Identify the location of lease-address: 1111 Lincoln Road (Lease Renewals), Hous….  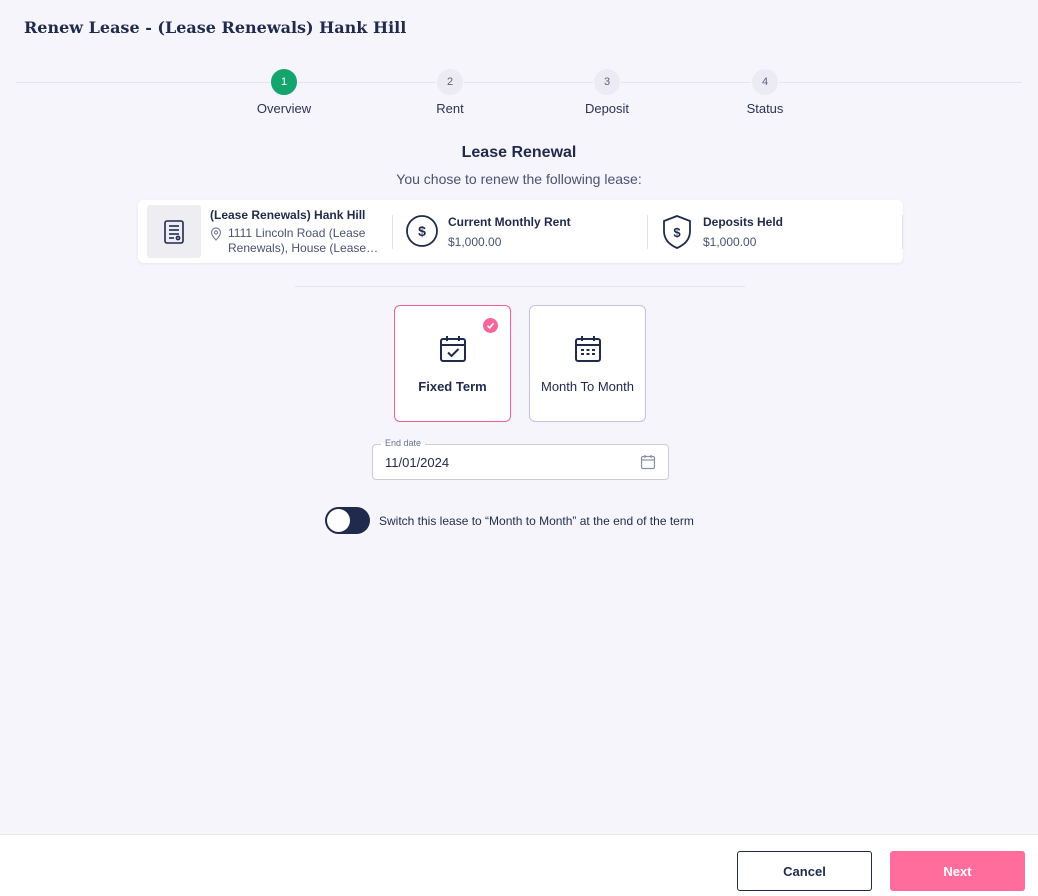
(295, 241).